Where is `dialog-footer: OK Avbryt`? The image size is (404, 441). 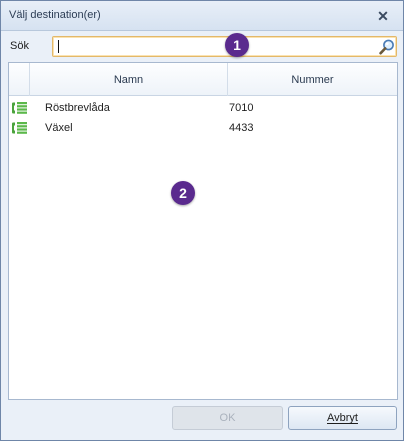
dialog-footer: OK Avbryt is located at coordinates (202, 420).